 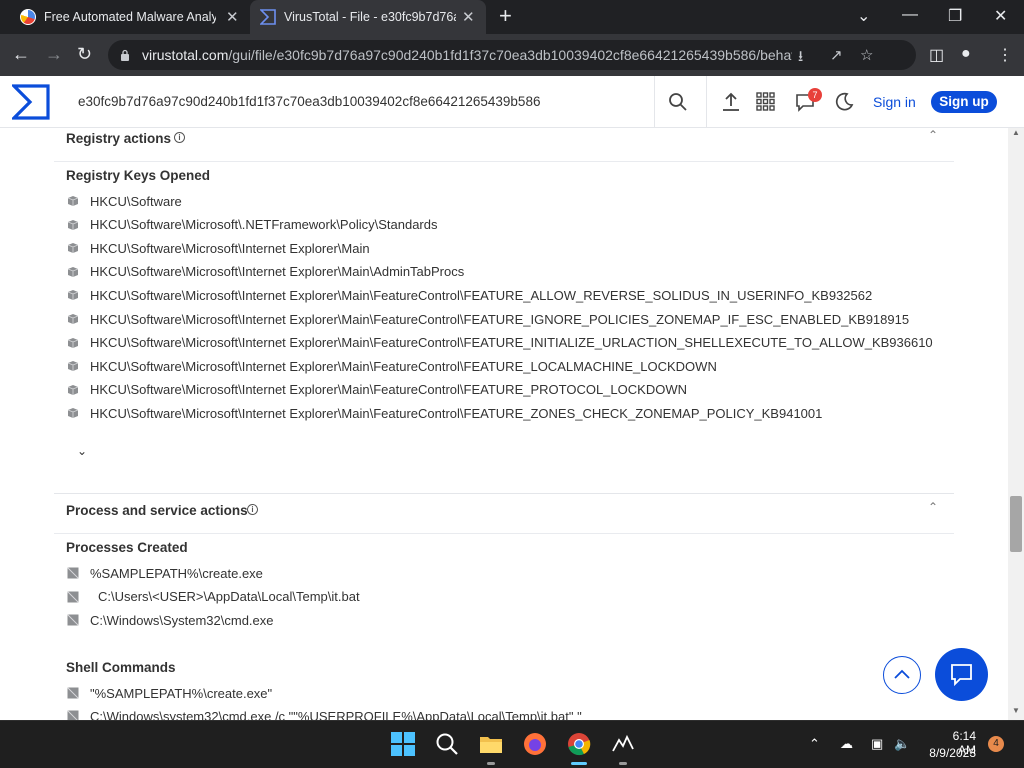 What do you see at coordinates (504, 145) in the screenshot?
I see `registry-actions-header: Registry actions i ⌃` at bounding box center [504, 145].